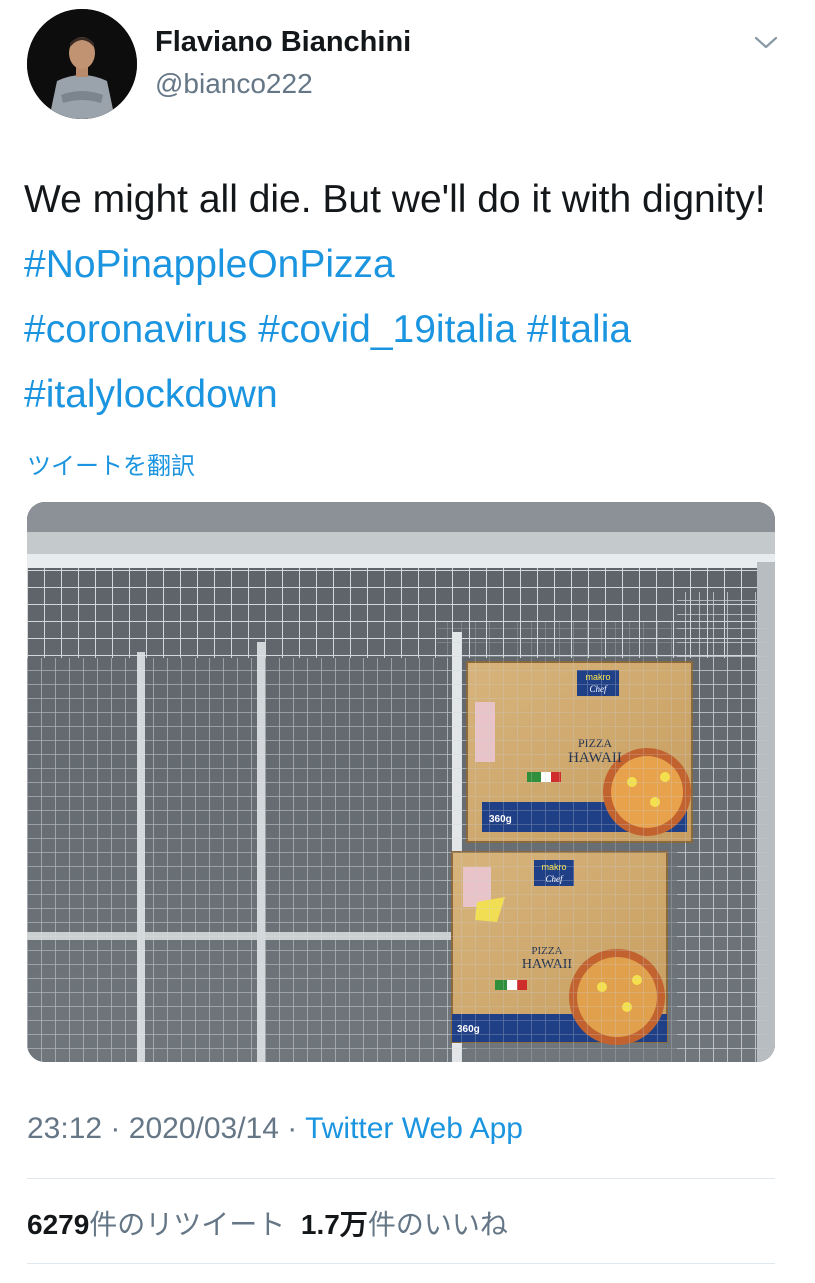 This screenshot has width=815, height=1283. I want to click on tweet-time: 23:12, so click(64, 1128).